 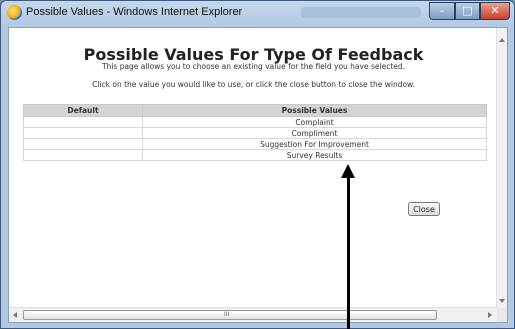 I want to click on horizontal-scroll-thumb: III, so click(x=230, y=315).